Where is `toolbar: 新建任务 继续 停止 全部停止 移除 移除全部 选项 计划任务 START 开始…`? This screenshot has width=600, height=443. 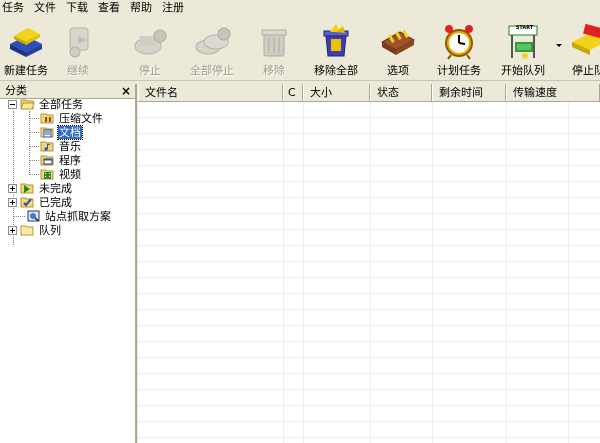 toolbar: 新建任务 继续 停止 全部停止 移除 移除全部 选项 计划任务 START 开始… is located at coordinates (300, 48).